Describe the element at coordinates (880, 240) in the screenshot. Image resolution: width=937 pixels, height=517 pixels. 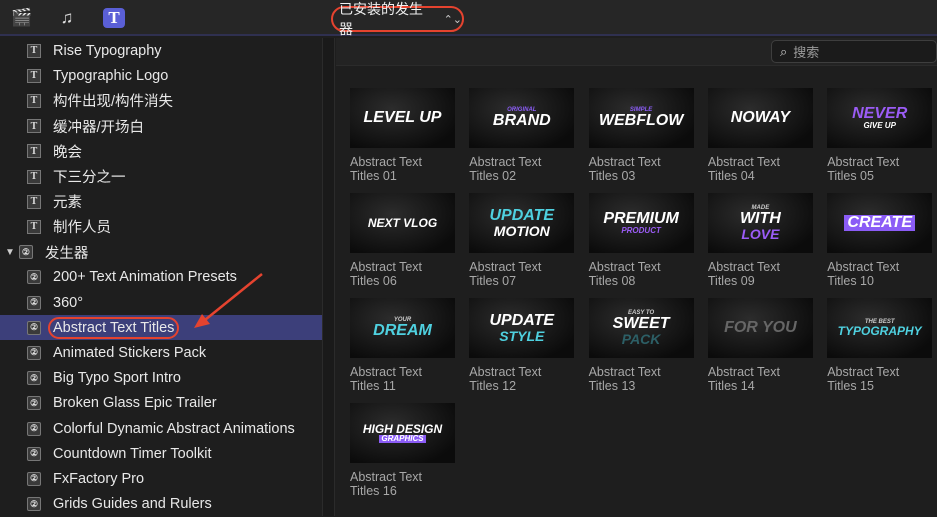
I see `generator-tile: CREATE Abstract Text Titles 10` at that location.